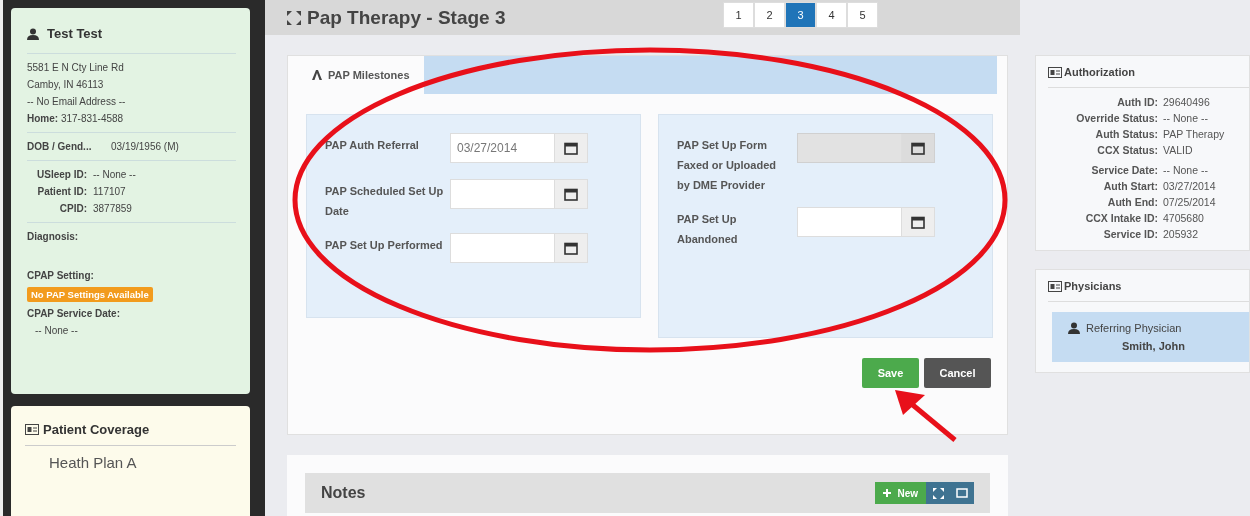 This screenshot has height=516, width=1250. I want to click on field-label: PAP Auth Referral, so click(372, 145).